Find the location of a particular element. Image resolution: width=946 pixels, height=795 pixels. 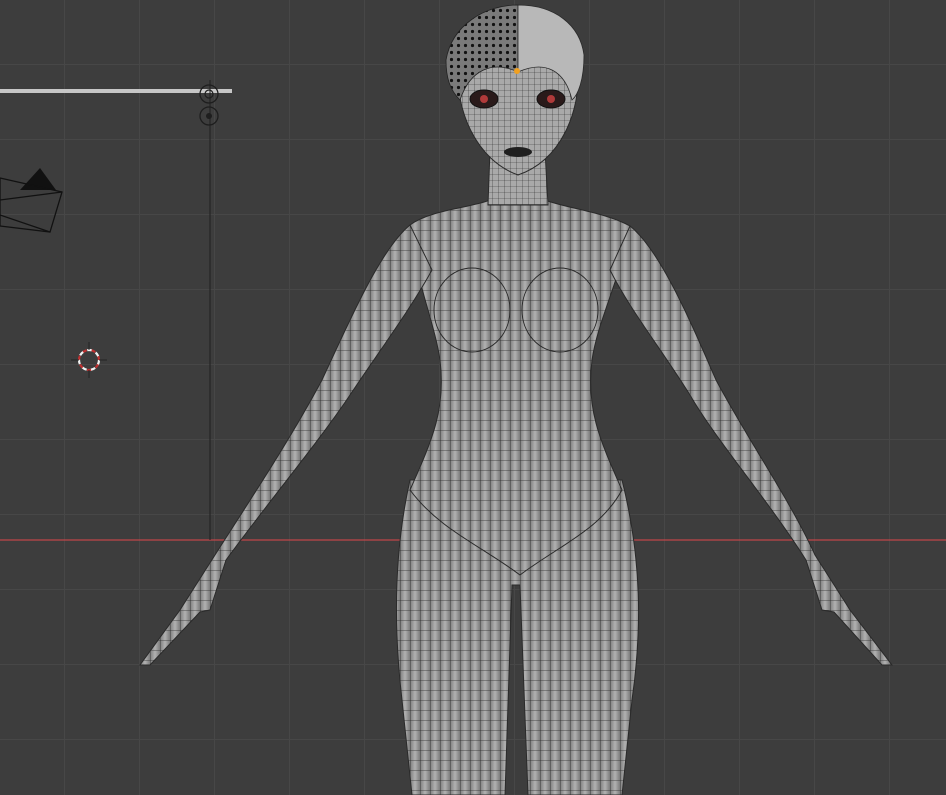

light-icon is located at coordinates (116, 310).